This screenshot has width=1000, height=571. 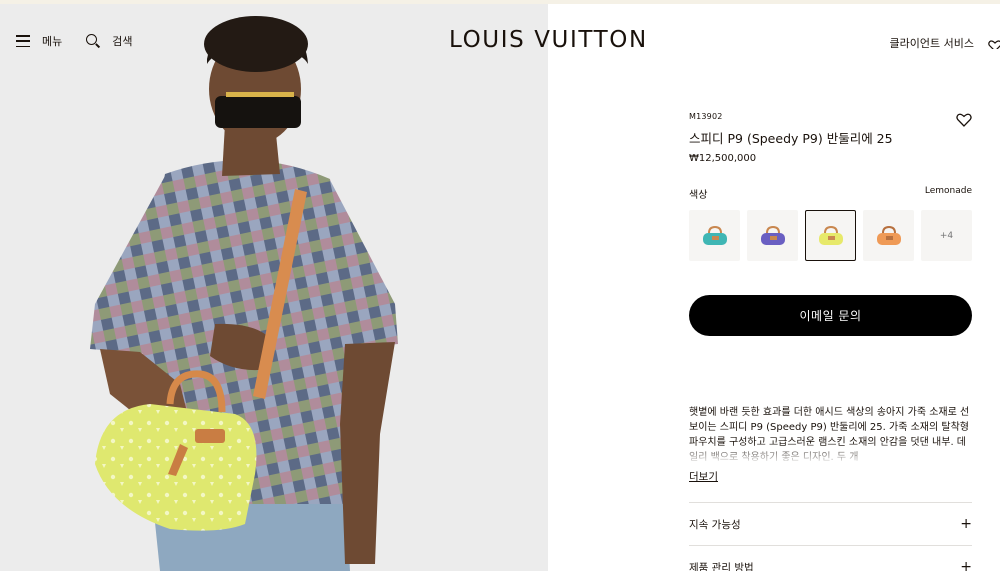 What do you see at coordinates (93, 41) in the screenshot?
I see `search-icon` at bounding box center [93, 41].